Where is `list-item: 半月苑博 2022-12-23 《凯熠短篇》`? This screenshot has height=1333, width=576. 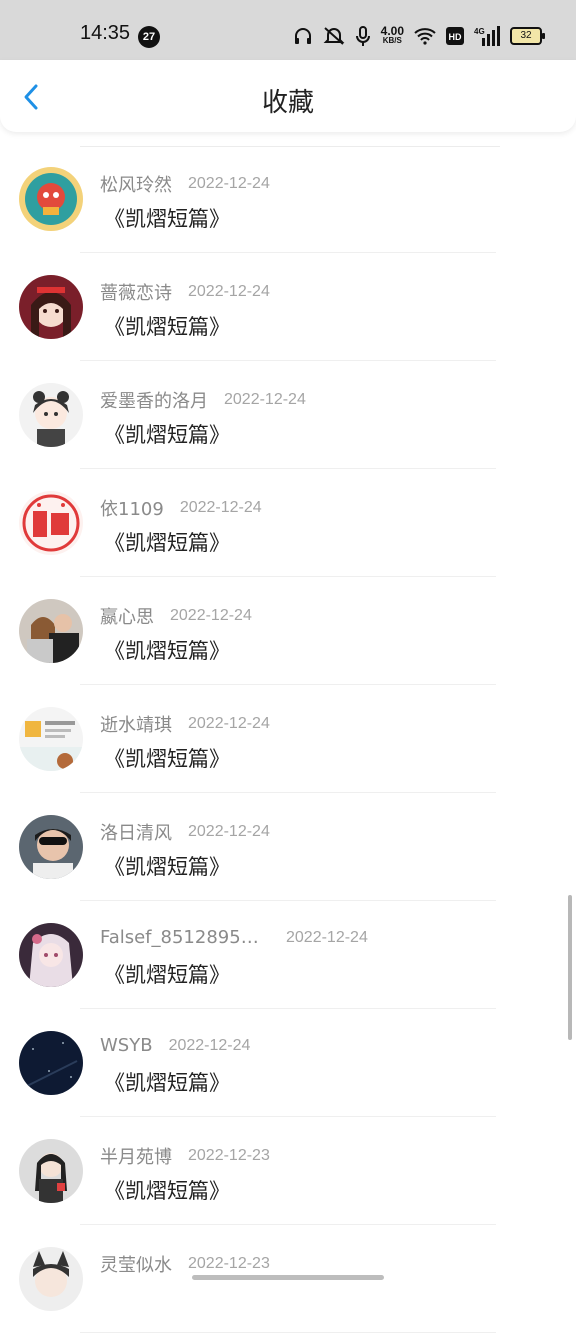
list-item: 半月苑博 2022-12-23 《凯熠短篇》 is located at coordinates (288, 1171).